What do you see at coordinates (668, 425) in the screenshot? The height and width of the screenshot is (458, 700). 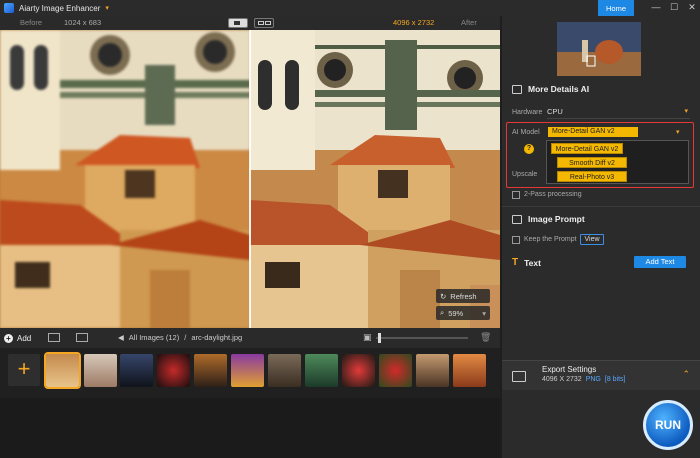 I see `run-button: RUN` at bounding box center [668, 425].